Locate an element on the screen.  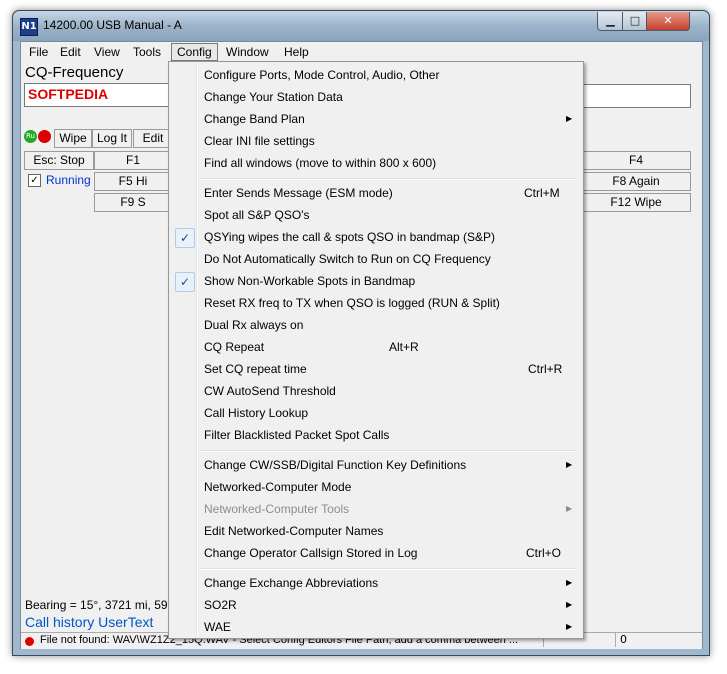
menu-item-cq-repeat: CQ Repeat Alt+R is located at coordinates (375, 347).